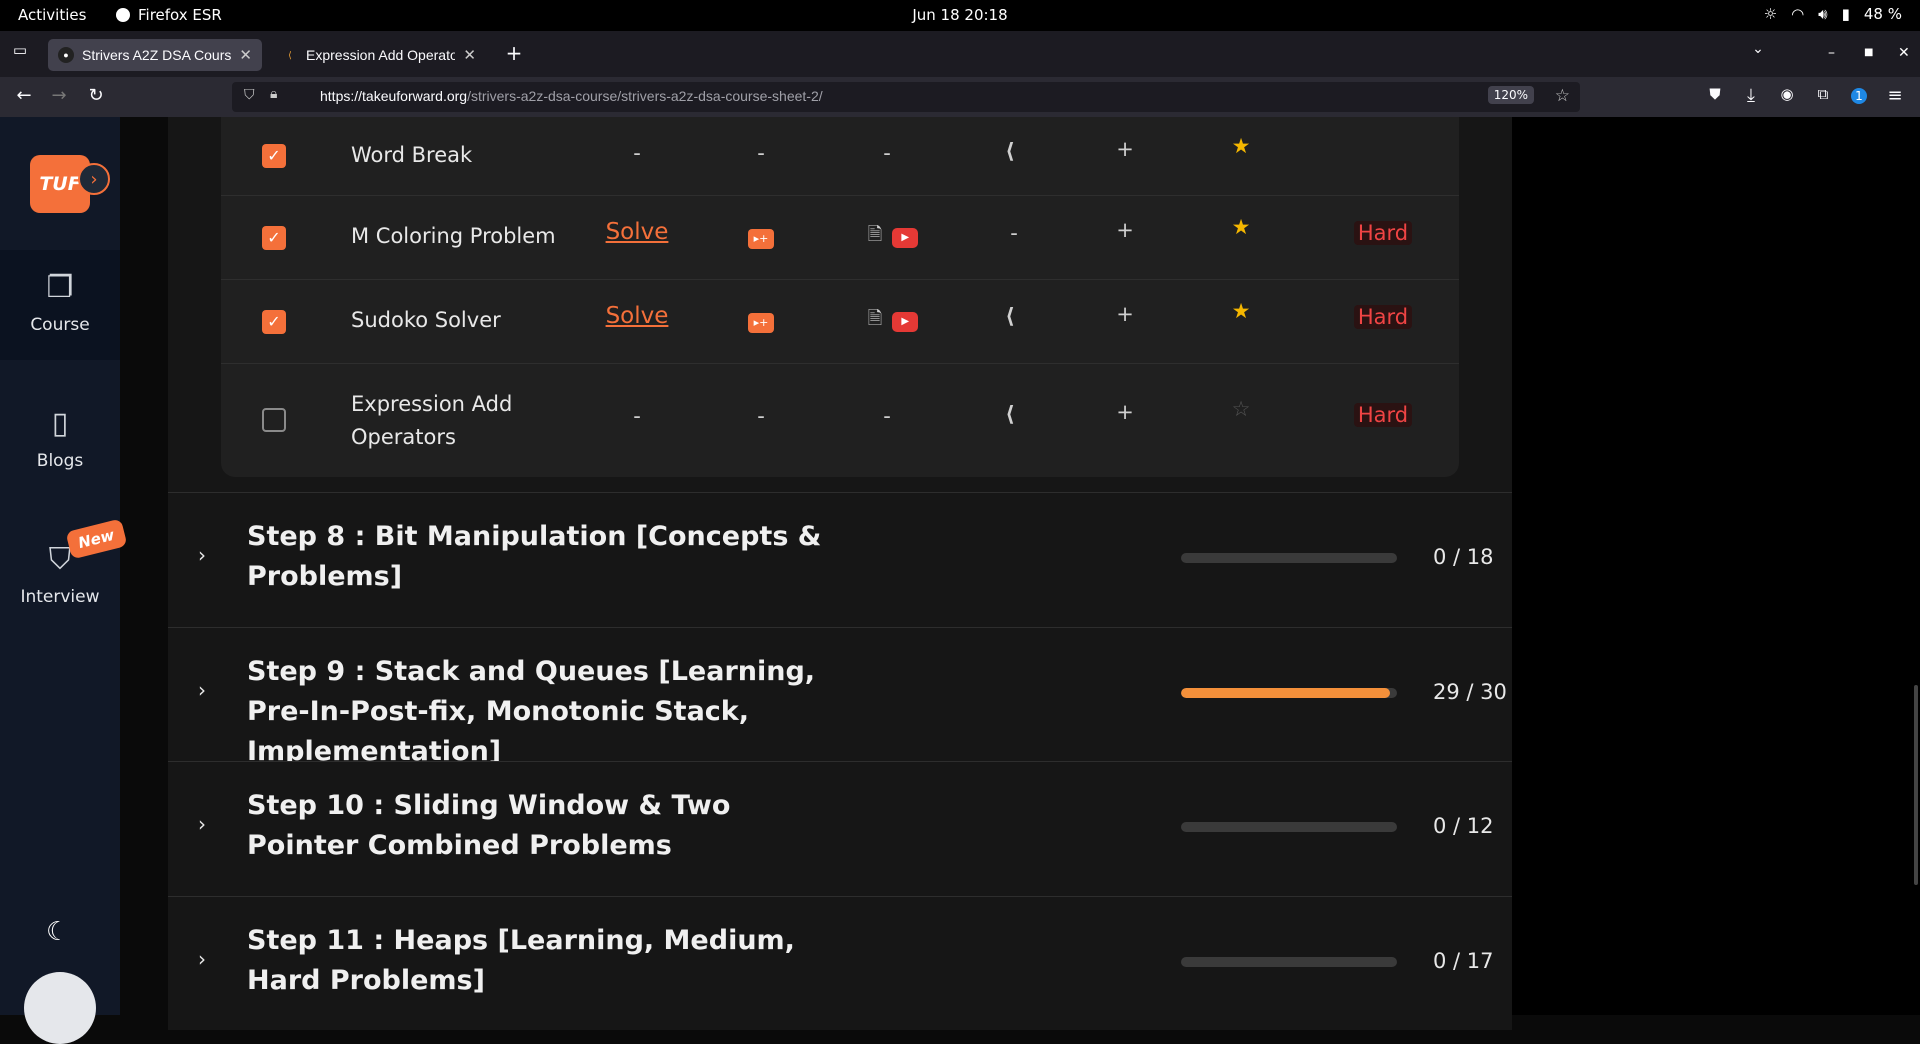 The height and width of the screenshot is (1044, 1920). What do you see at coordinates (20, 50) in the screenshot?
I see `tab-overview-icon: ▭` at bounding box center [20, 50].